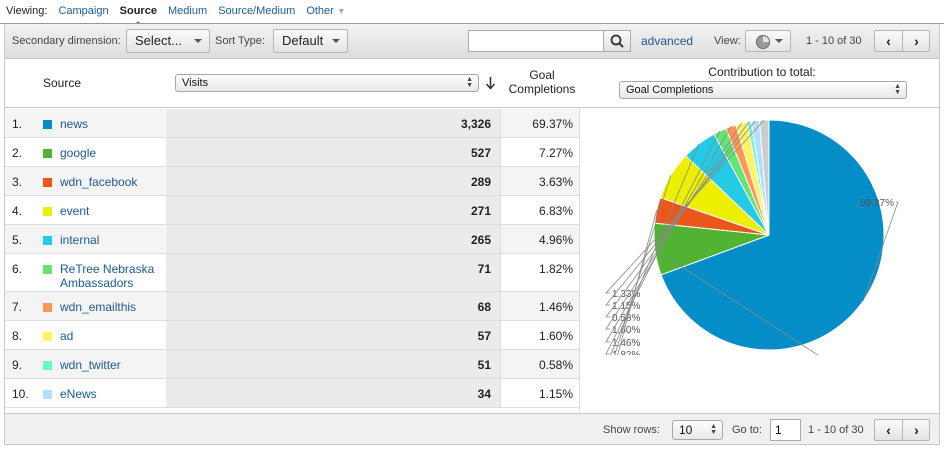 The image size is (944, 451). Describe the element at coordinates (762, 72) in the screenshot. I see `contribution-label: Contribution to total:` at that location.